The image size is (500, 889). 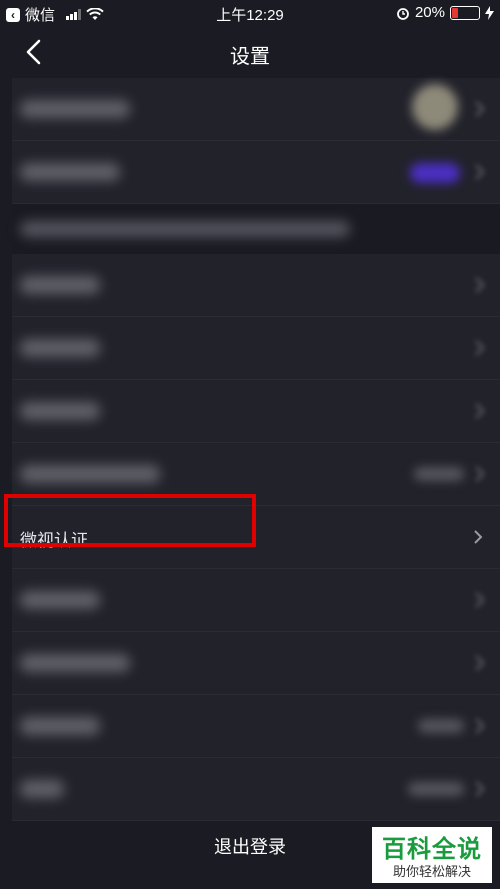 I want to click on settings-row-account, so click(x=256, y=172).